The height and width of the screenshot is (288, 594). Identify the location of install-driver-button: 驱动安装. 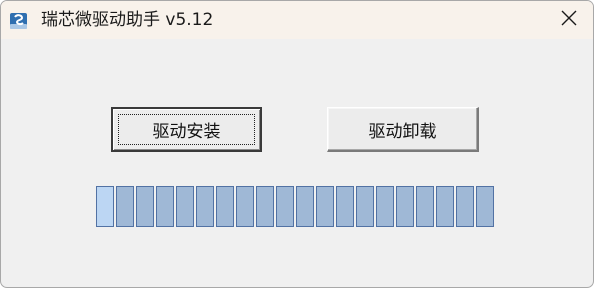
(186, 129).